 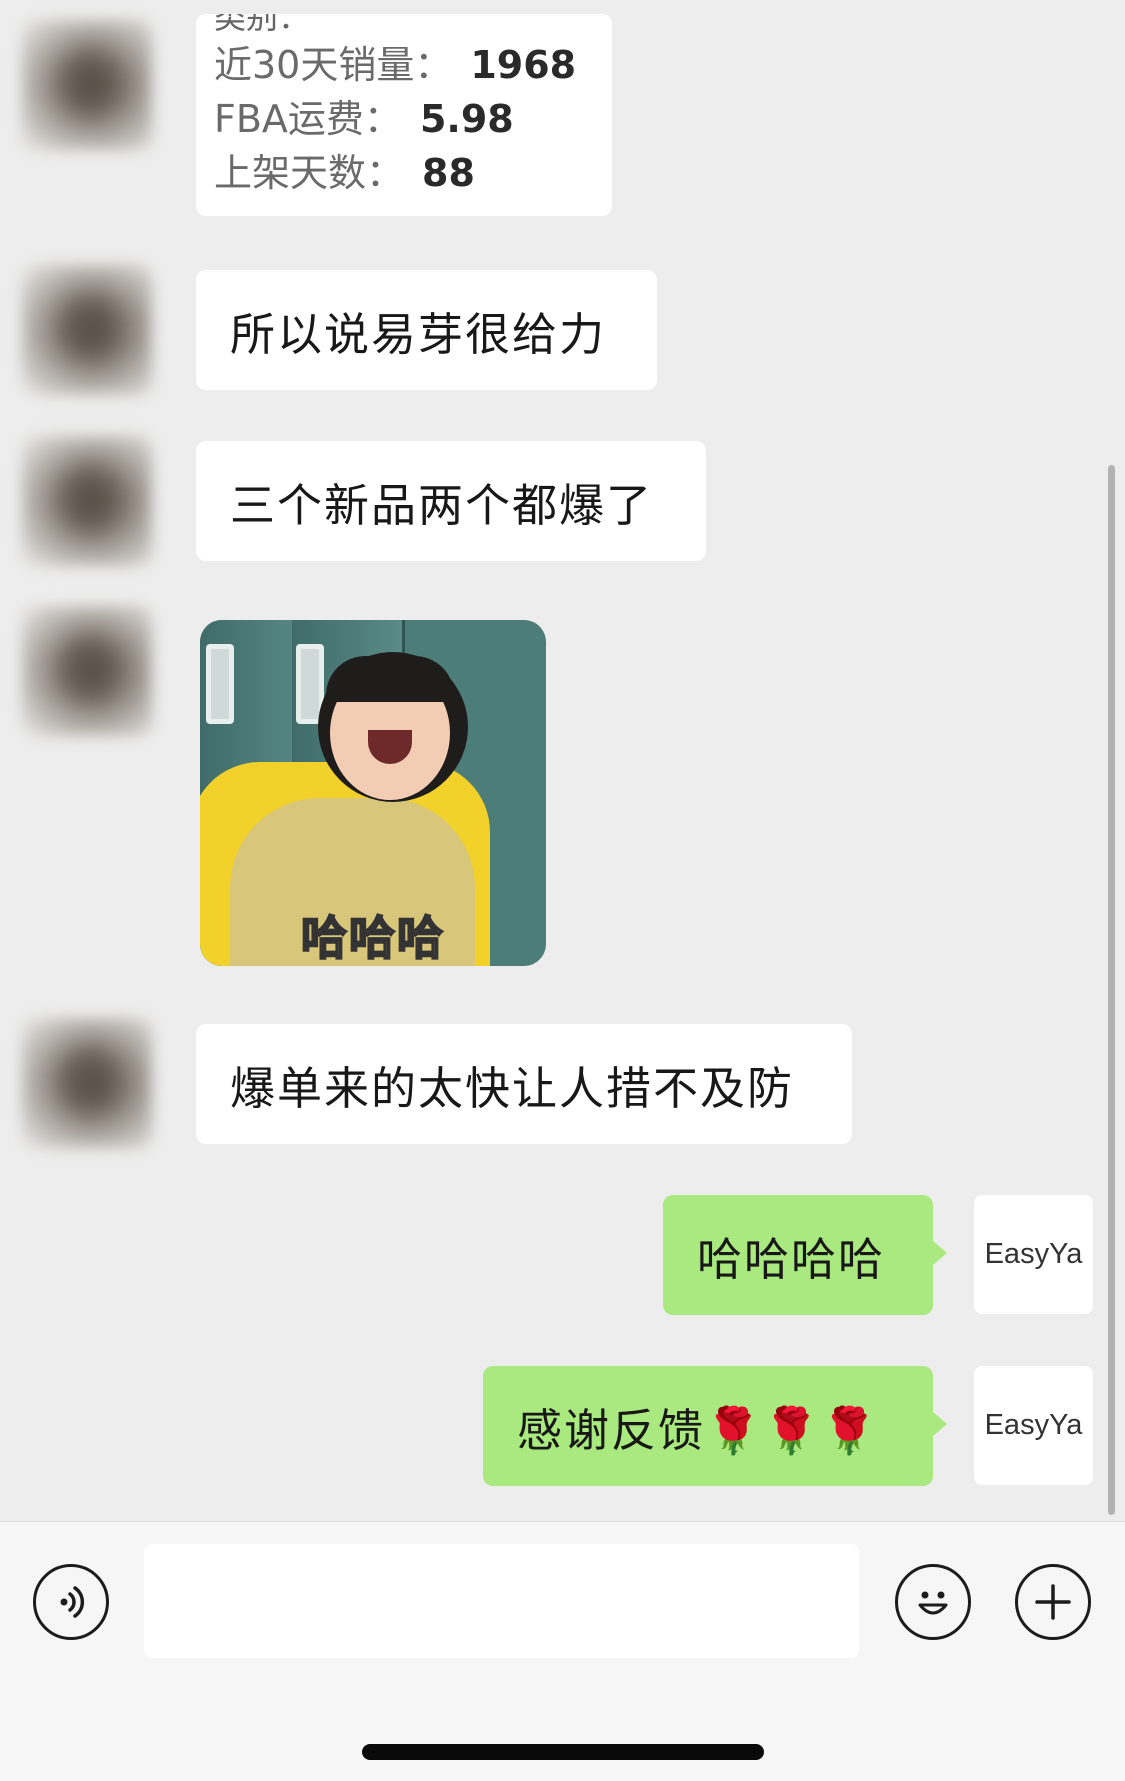 What do you see at coordinates (372, 938) in the screenshot?
I see `sticker-caption: 哈哈哈` at bounding box center [372, 938].